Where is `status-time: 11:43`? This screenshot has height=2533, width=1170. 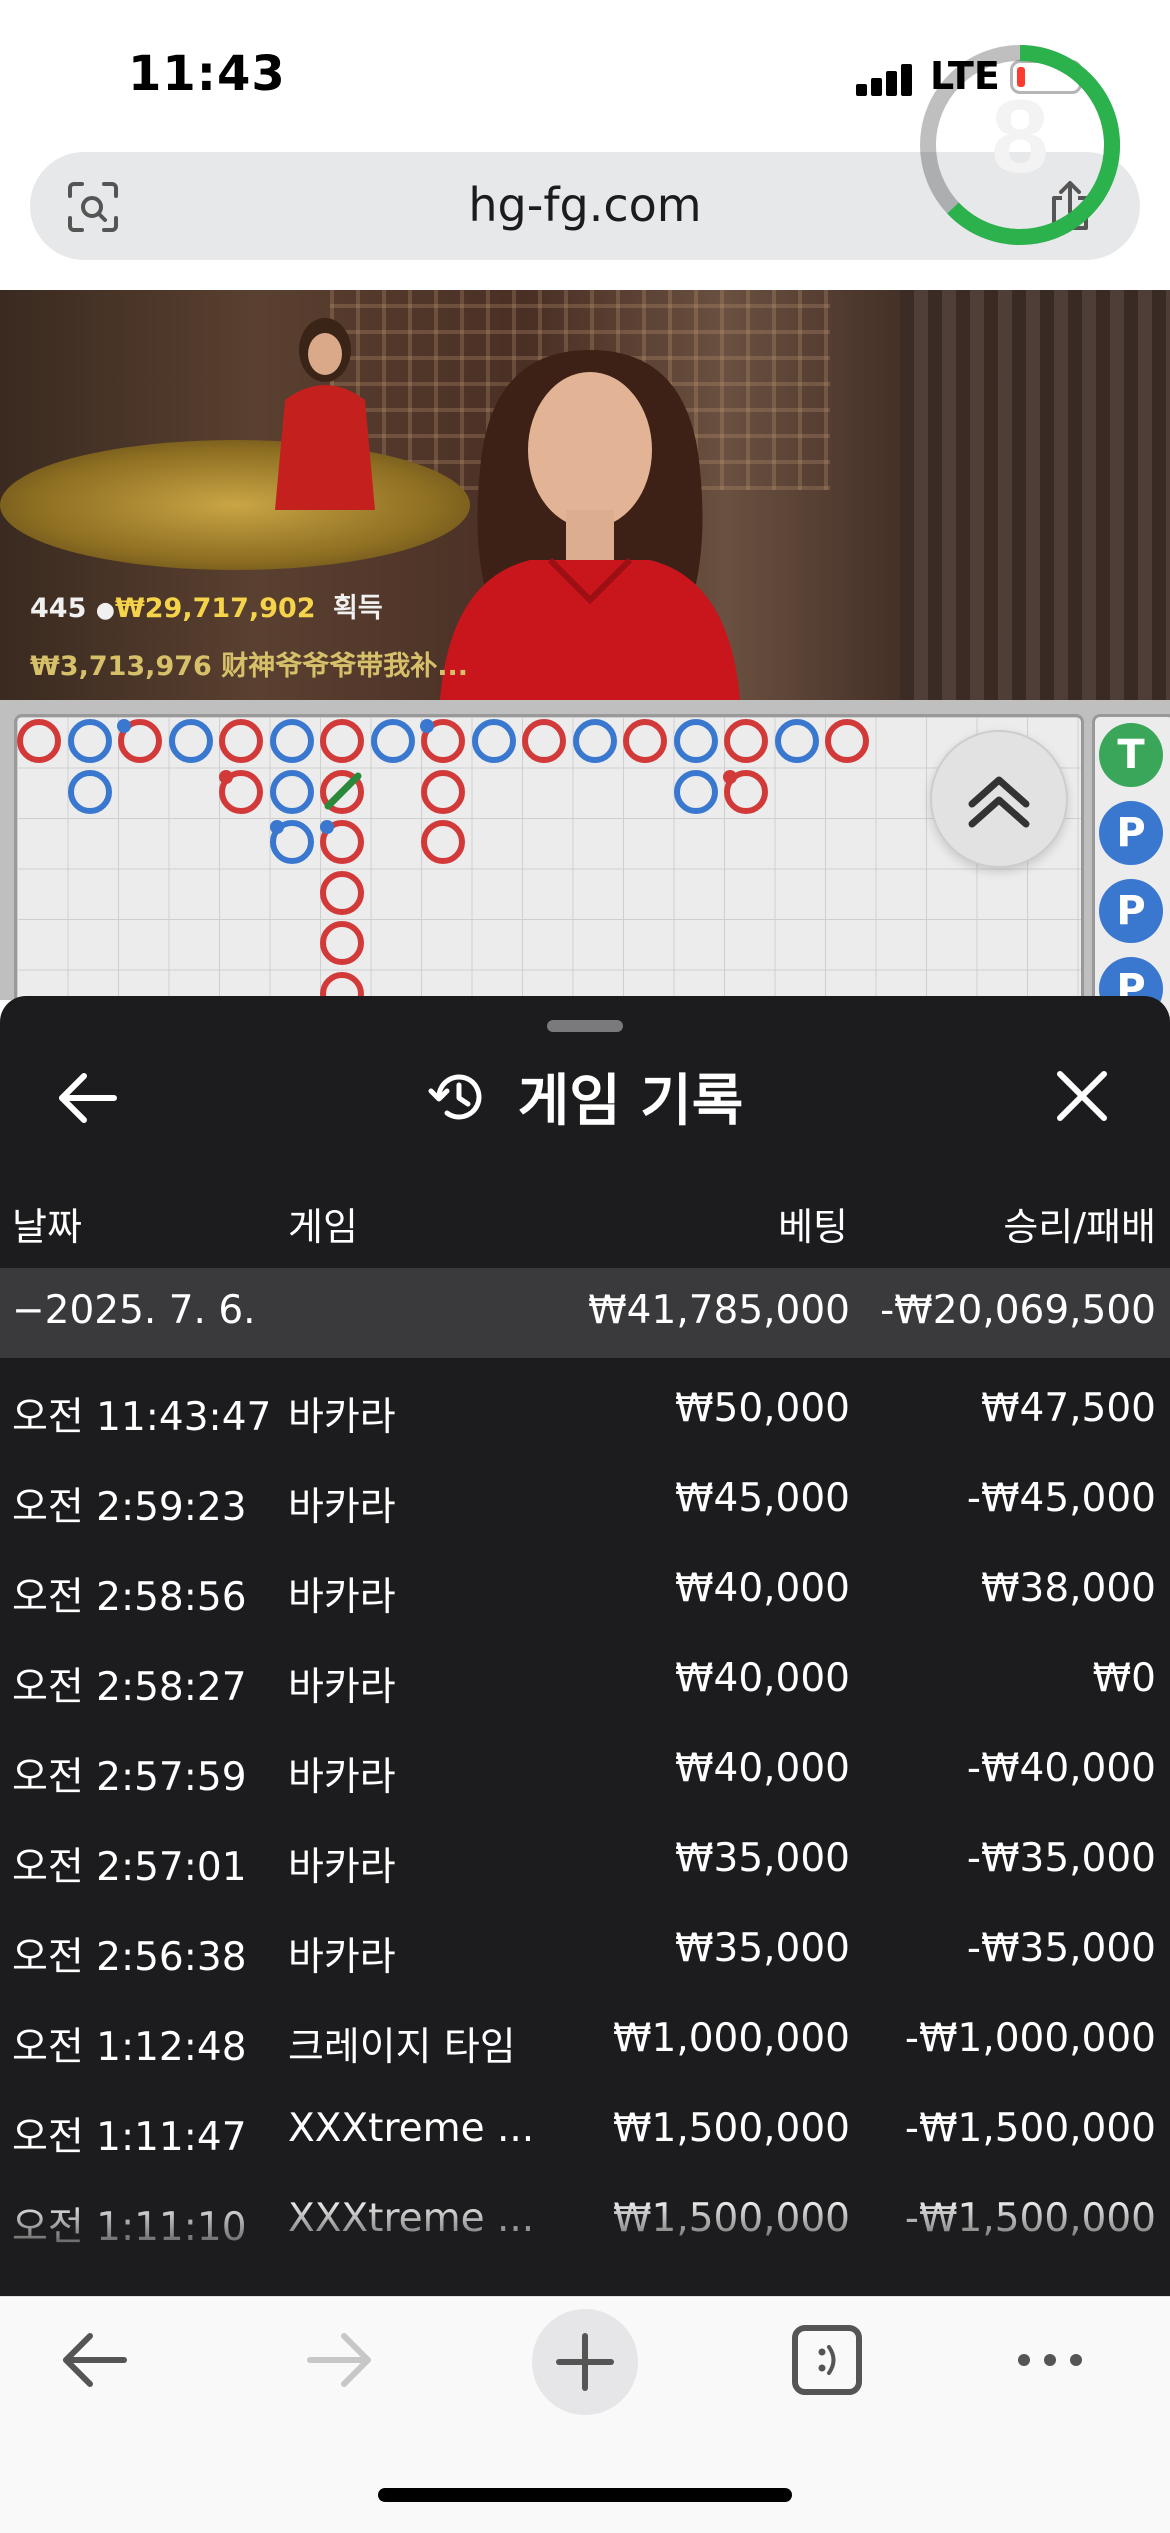 status-time: 11:43 is located at coordinates (207, 74).